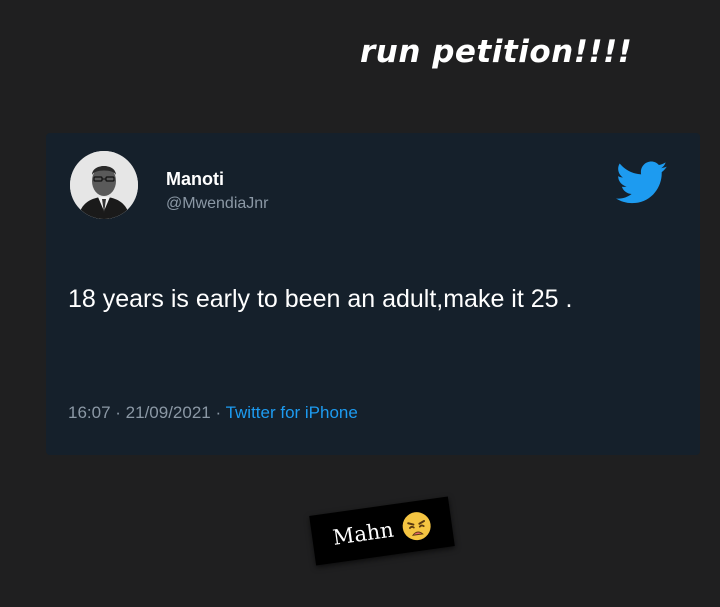  I want to click on author-name: Manoti, so click(195, 179).